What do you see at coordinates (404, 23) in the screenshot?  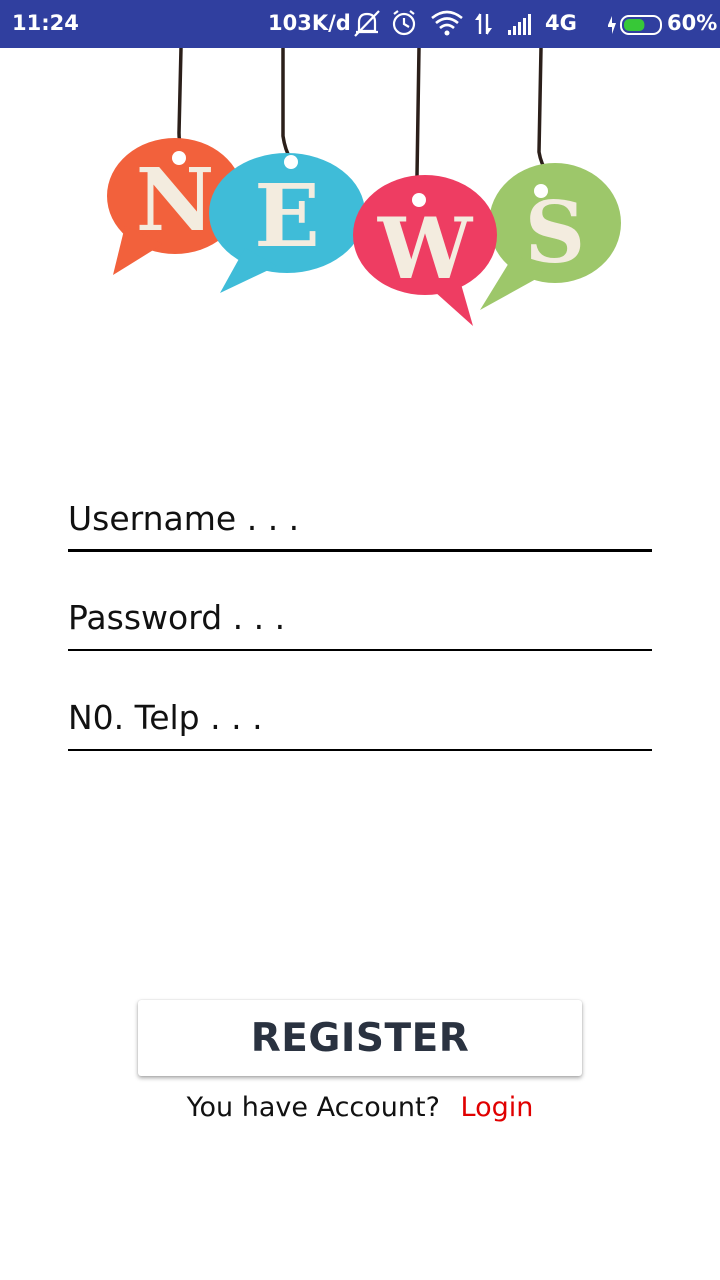 I see `alarm-icon` at bounding box center [404, 23].